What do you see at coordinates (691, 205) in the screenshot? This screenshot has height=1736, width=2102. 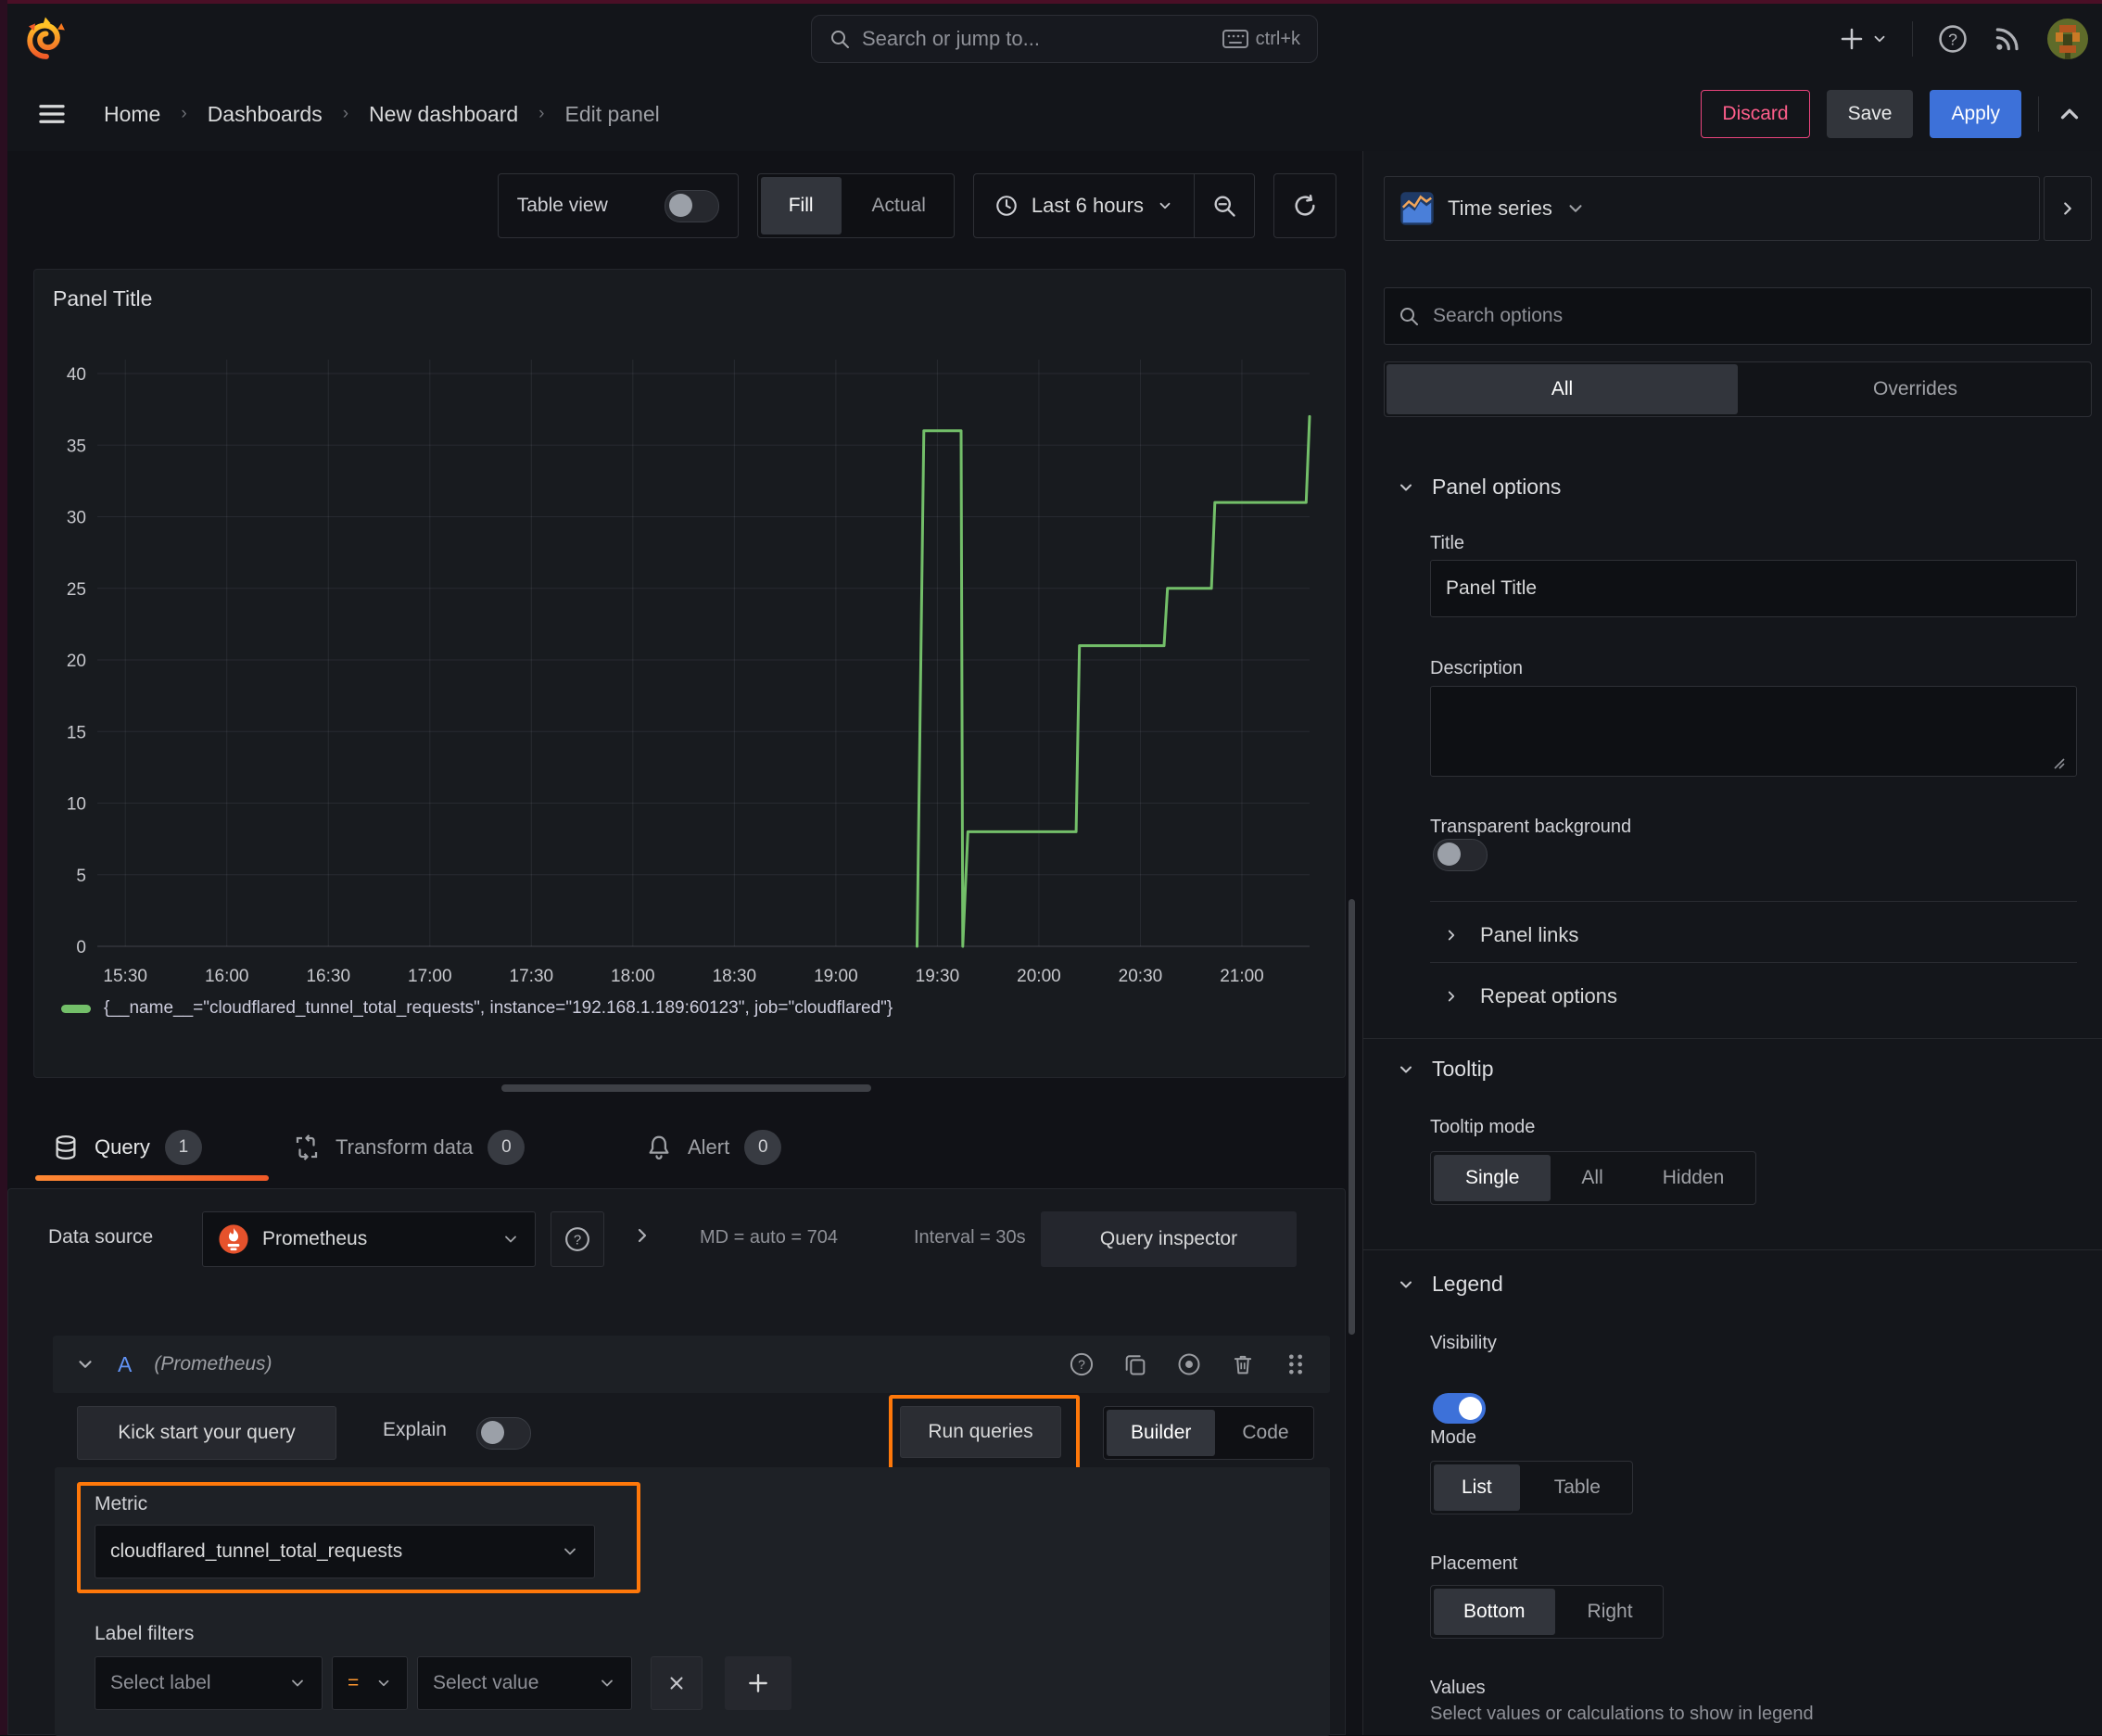 I see `table-view-toggle` at bounding box center [691, 205].